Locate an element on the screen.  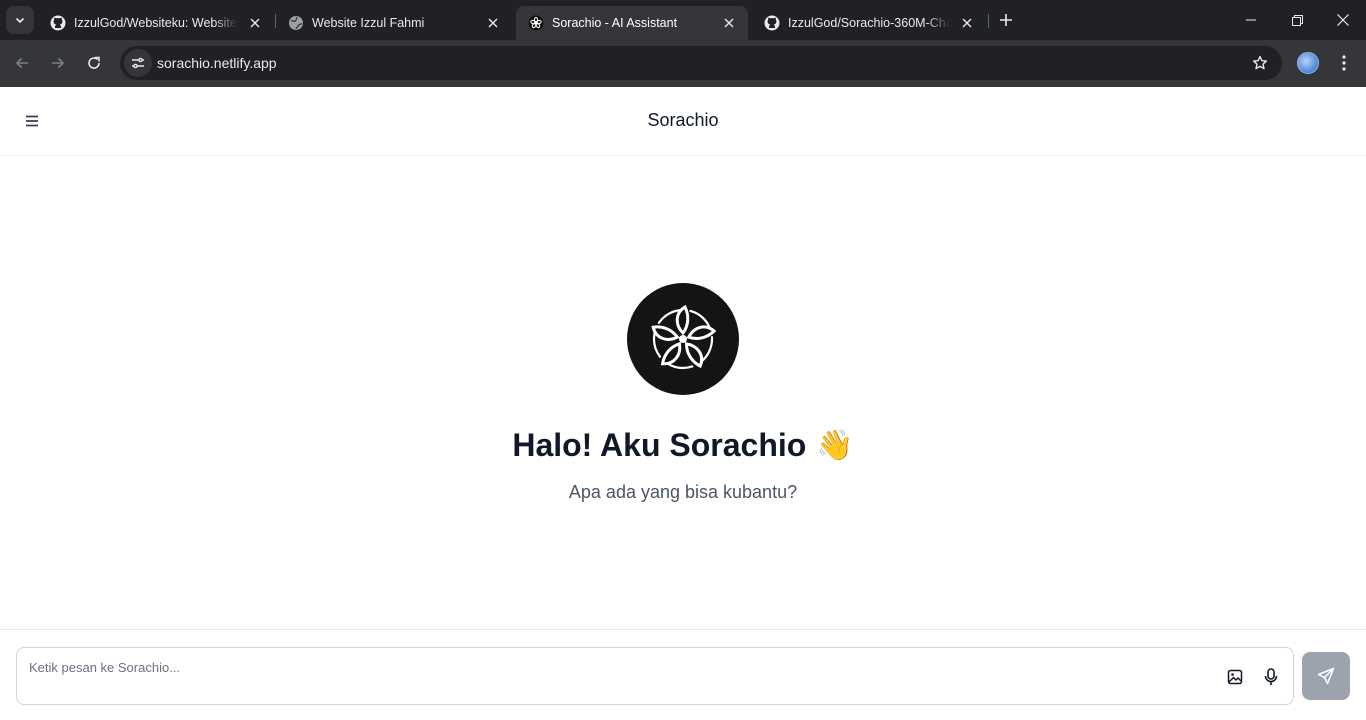
tab-sorachio-360m-chat: IzzulGod/Sorachio-360M-Chat is located at coordinates (869, 23).